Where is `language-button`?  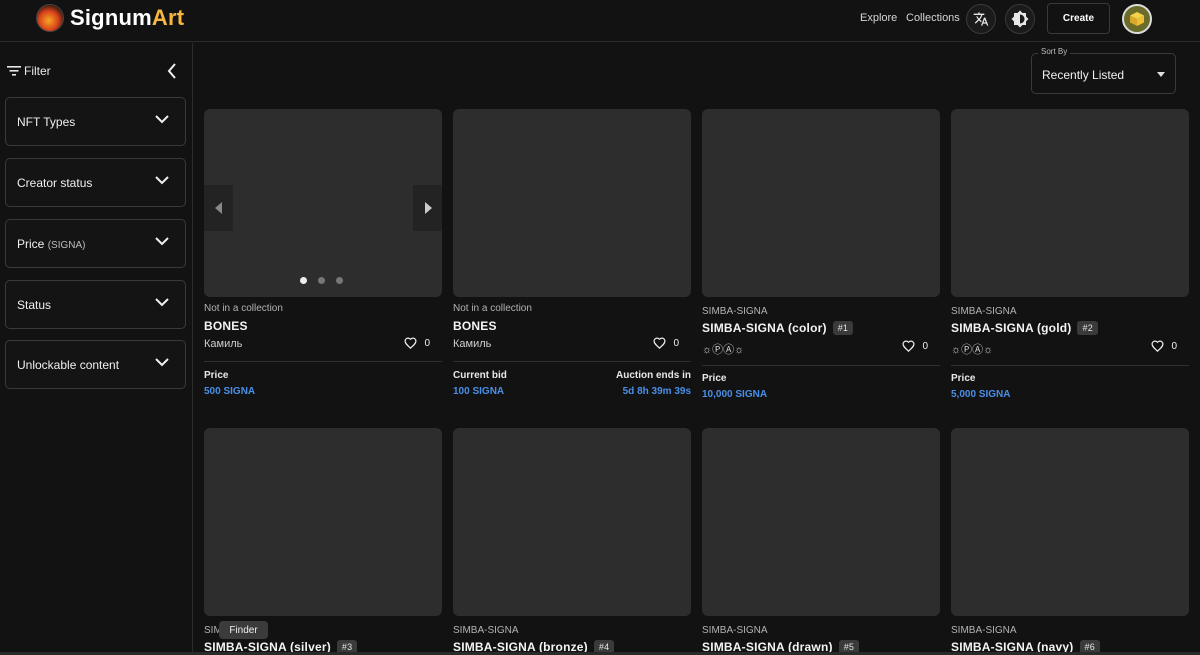
language-button is located at coordinates (981, 19).